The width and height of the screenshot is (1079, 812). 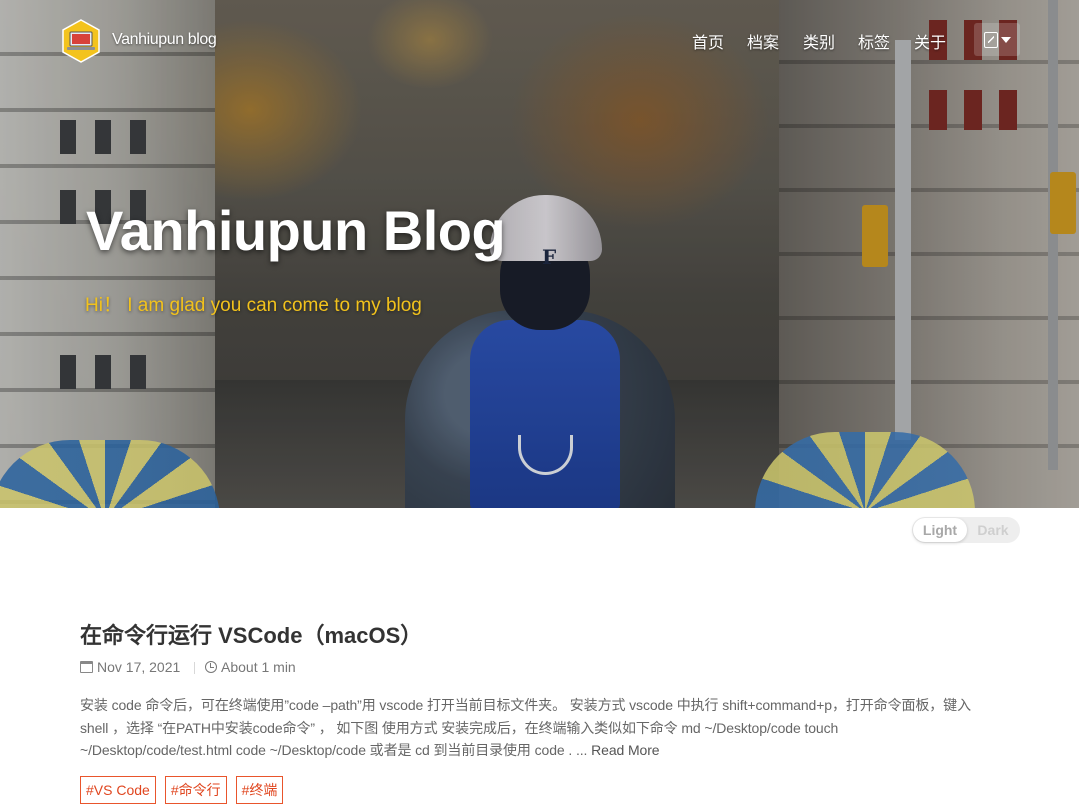 What do you see at coordinates (211, 667) in the screenshot?
I see `clock-icon` at bounding box center [211, 667].